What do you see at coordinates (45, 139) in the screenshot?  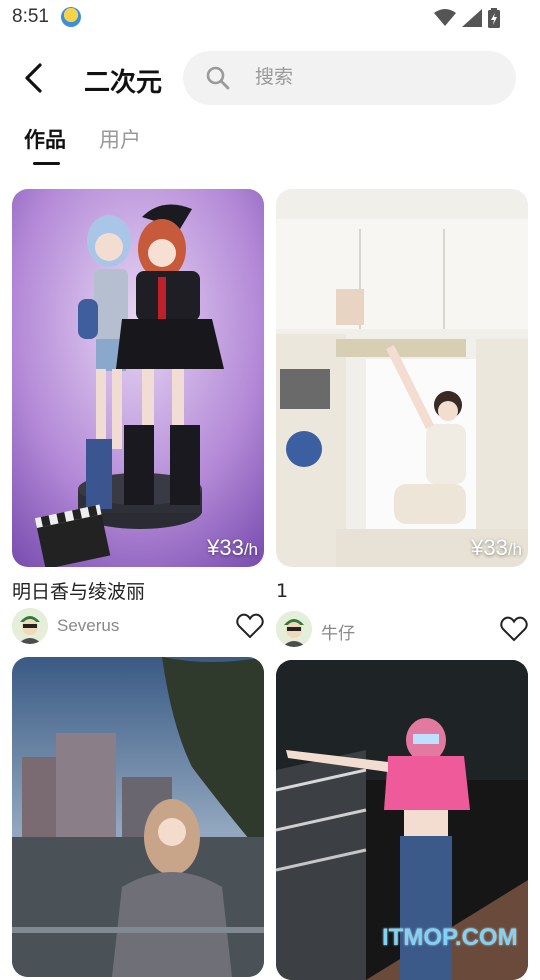 I see `tab-works: 作品` at bounding box center [45, 139].